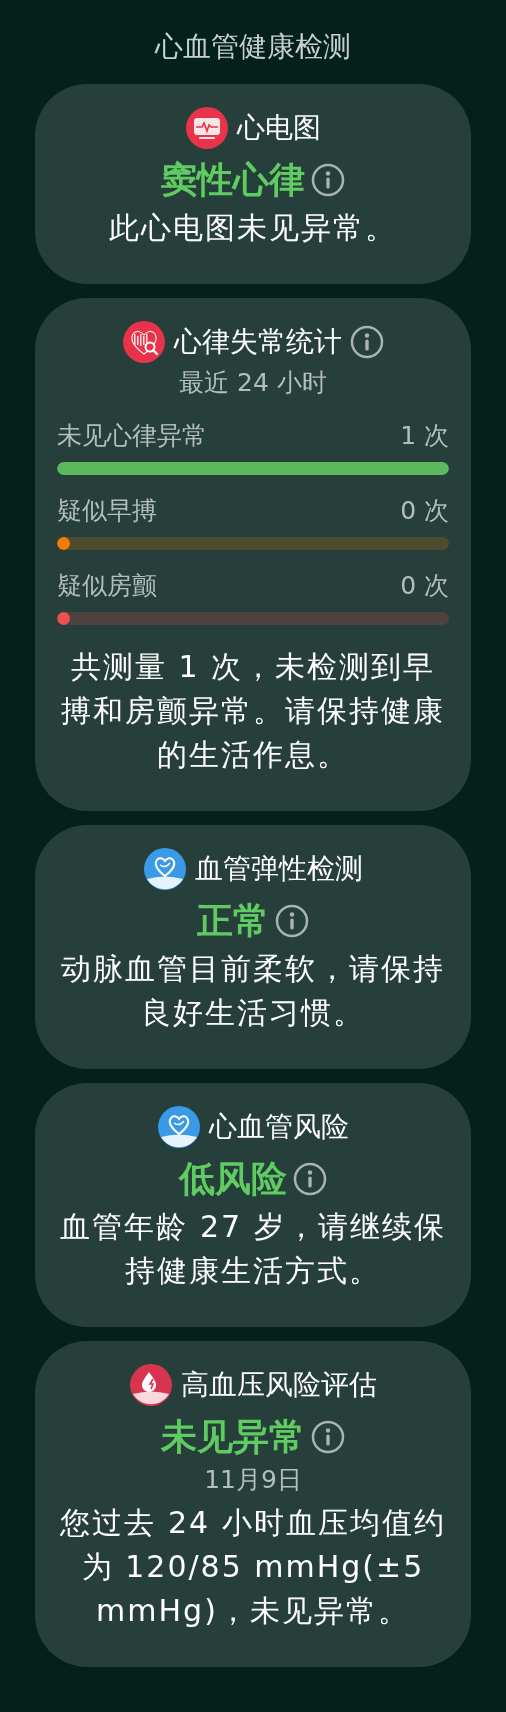 This screenshot has width=506, height=1712. What do you see at coordinates (253, 1205) in the screenshot?
I see `health-card: 心血管风险 低风险 血管年龄 27 岁，请继续保持健康生活方式。` at bounding box center [253, 1205].